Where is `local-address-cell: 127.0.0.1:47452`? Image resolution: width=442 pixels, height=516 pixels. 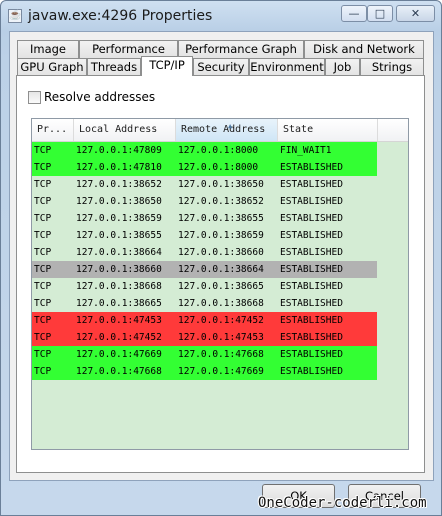
local-address-cell: 127.0.0.1:47452 is located at coordinates (119, 337).